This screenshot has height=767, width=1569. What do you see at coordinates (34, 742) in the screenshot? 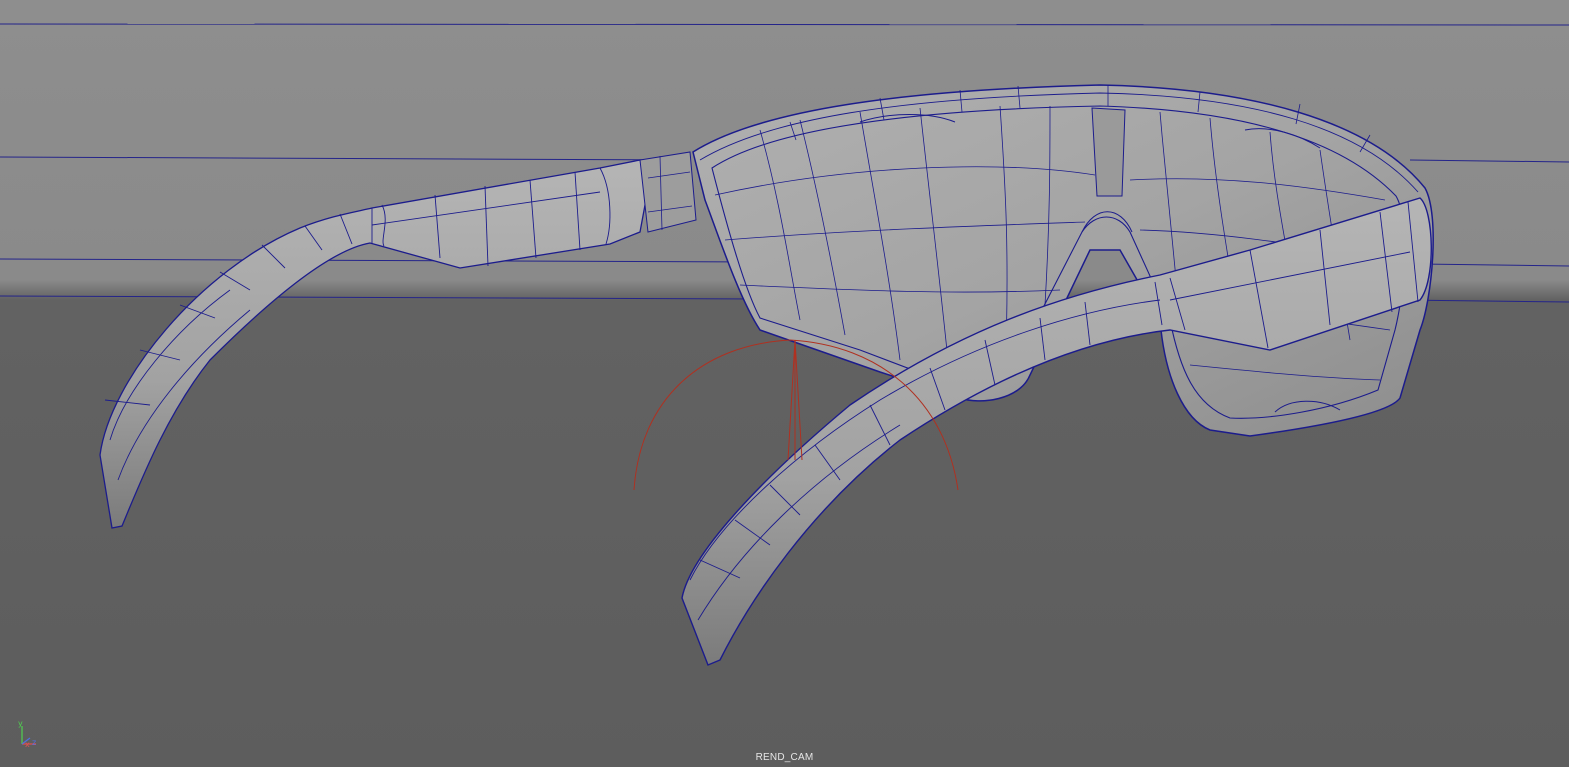
I see `z-axis-label: z` at bounding box center [34, 742].